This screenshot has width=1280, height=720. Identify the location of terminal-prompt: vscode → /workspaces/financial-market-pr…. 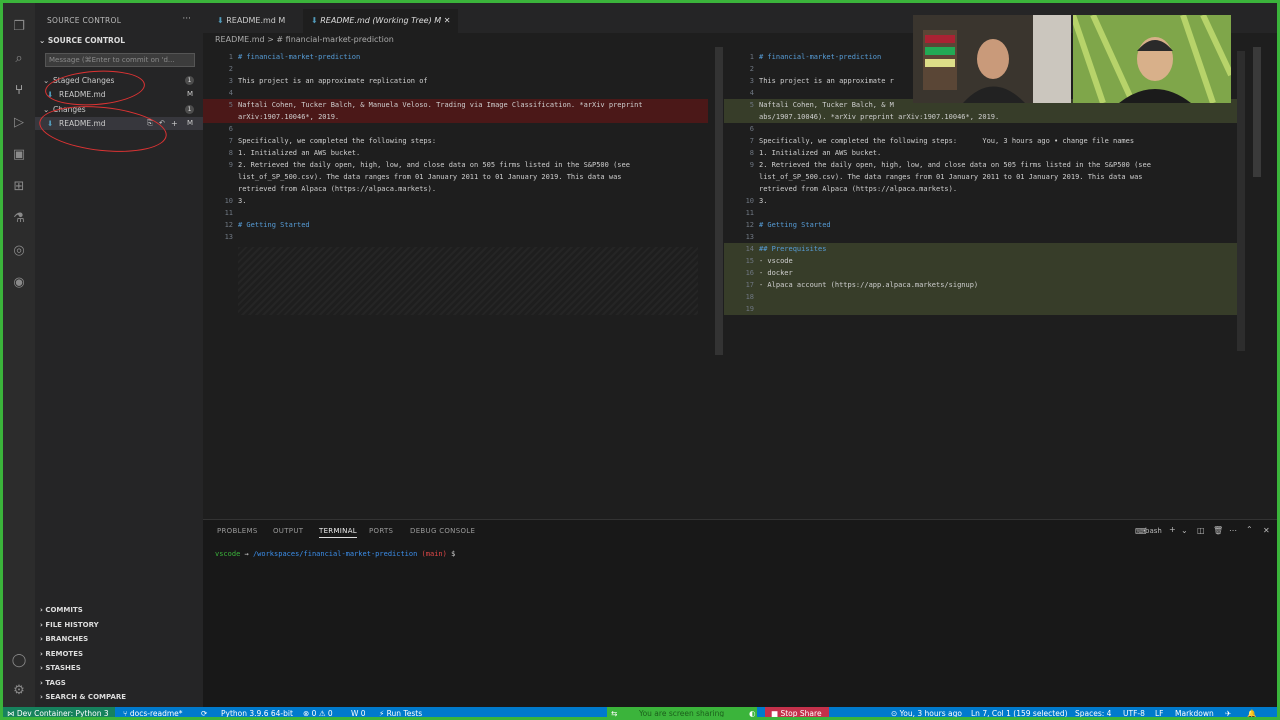
(335, 554).